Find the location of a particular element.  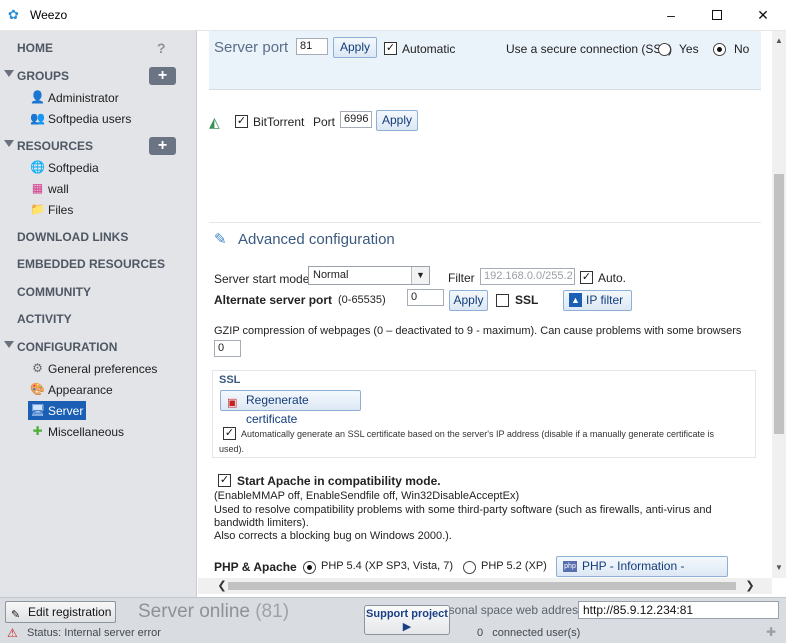

scroll-down-icon: ▼ is located at coordinates (779, 568).